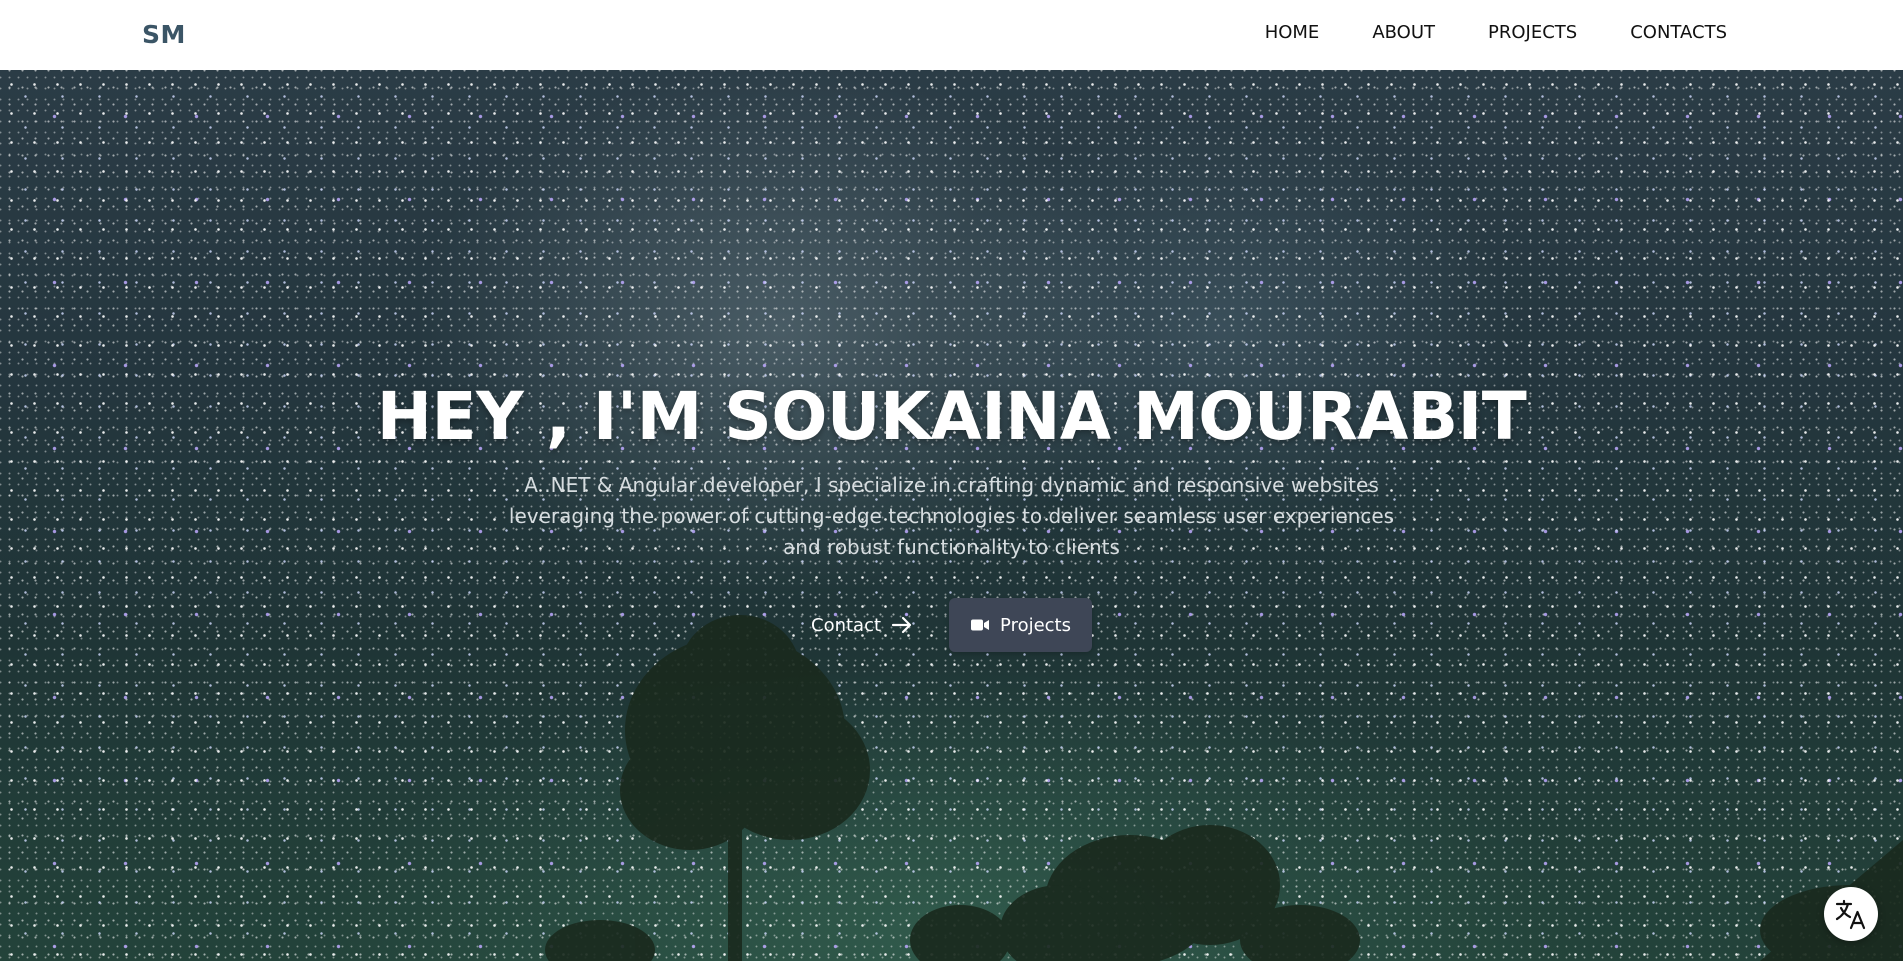 Image resolution: width=1903 pixels, height=961 pixels. What do you see at coordinates (980, 625) in the screenshot?
I see `video-camera-icon` at bounding box center [980, 625].